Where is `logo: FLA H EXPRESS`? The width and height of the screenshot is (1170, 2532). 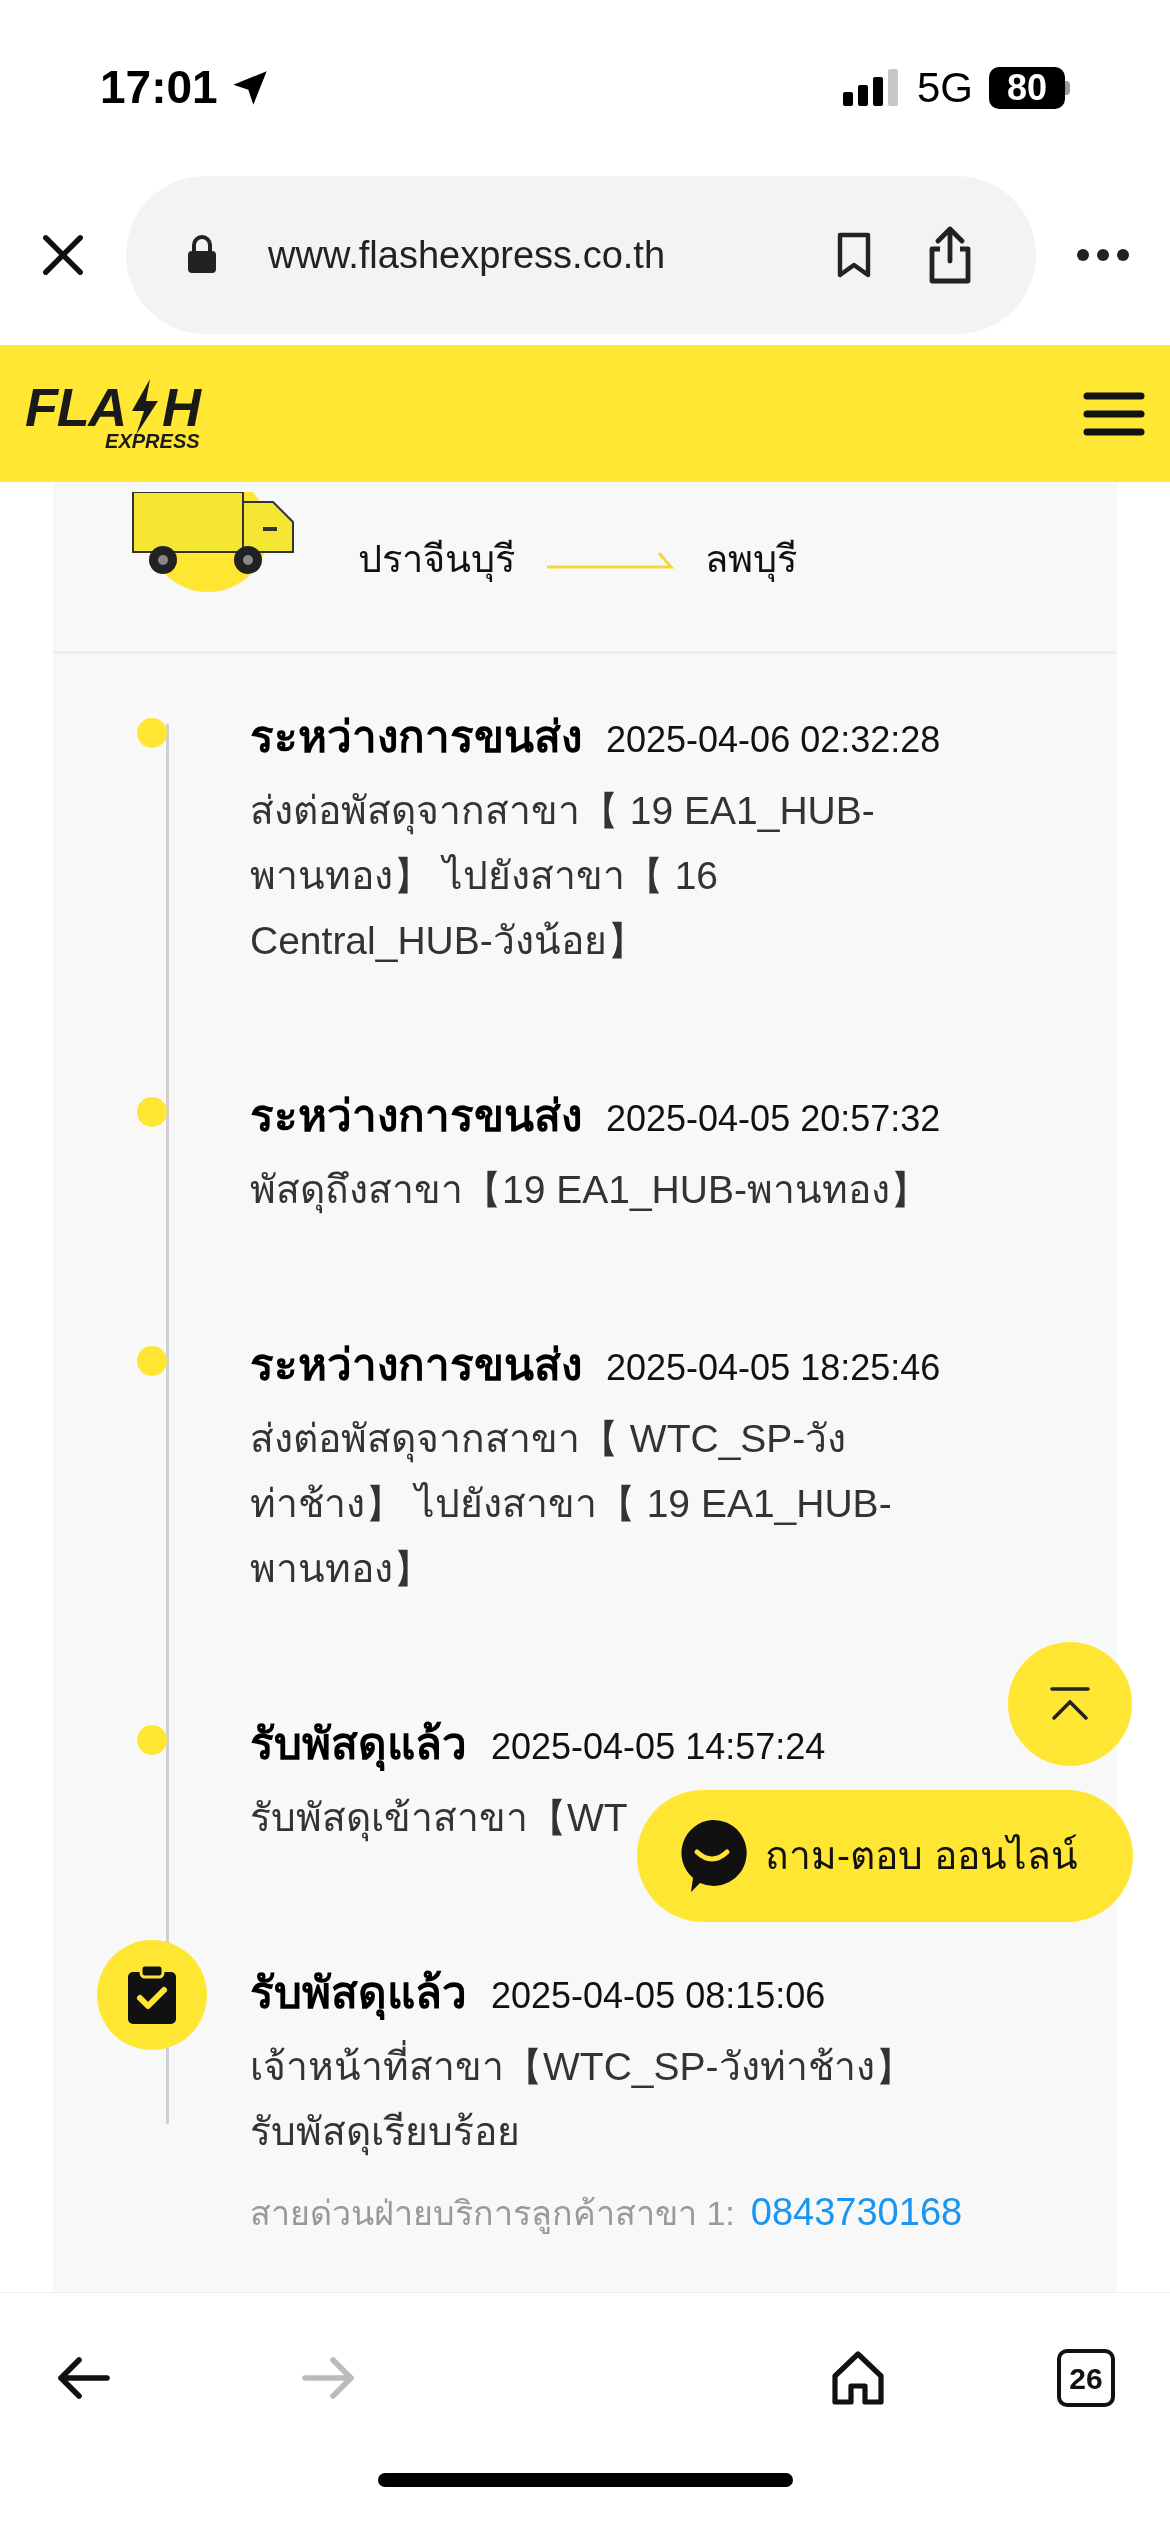 logo: FLA H EXPRESS is located at coordinates (112, 413).